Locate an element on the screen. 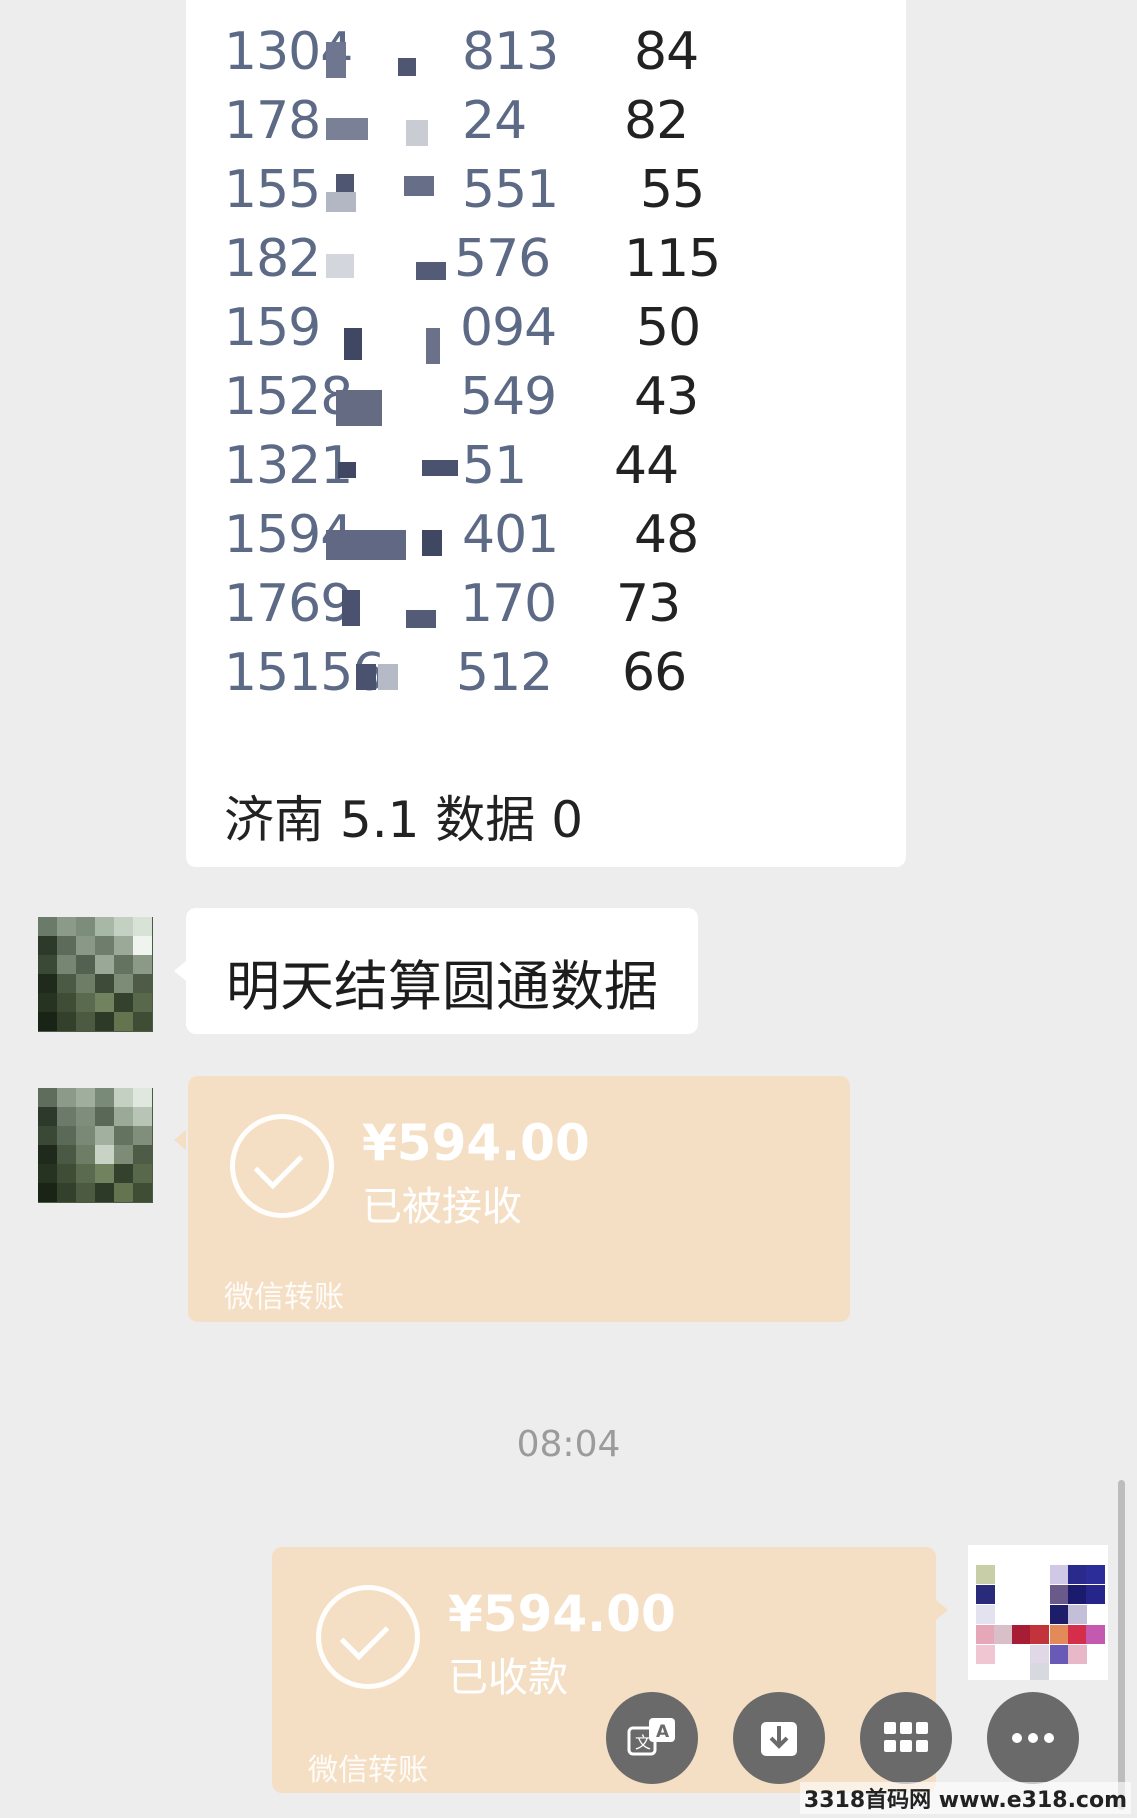 This screenshot has height=1818, width=1137. message-text: 明天结算圆通数据 is located at coordinates (442, 986).